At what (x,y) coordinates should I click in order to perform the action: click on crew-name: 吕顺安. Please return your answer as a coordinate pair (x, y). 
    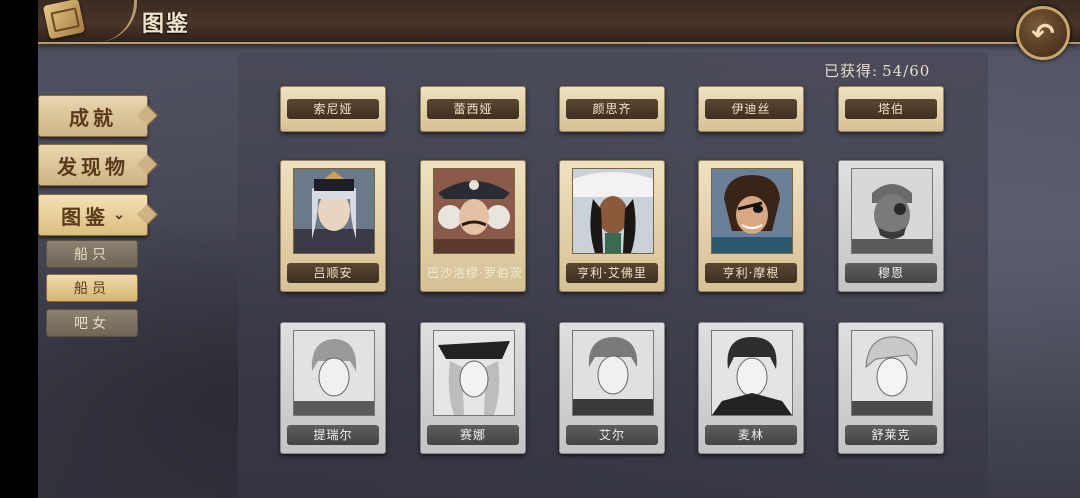
    Looking at the image, I should click on (333, 273).